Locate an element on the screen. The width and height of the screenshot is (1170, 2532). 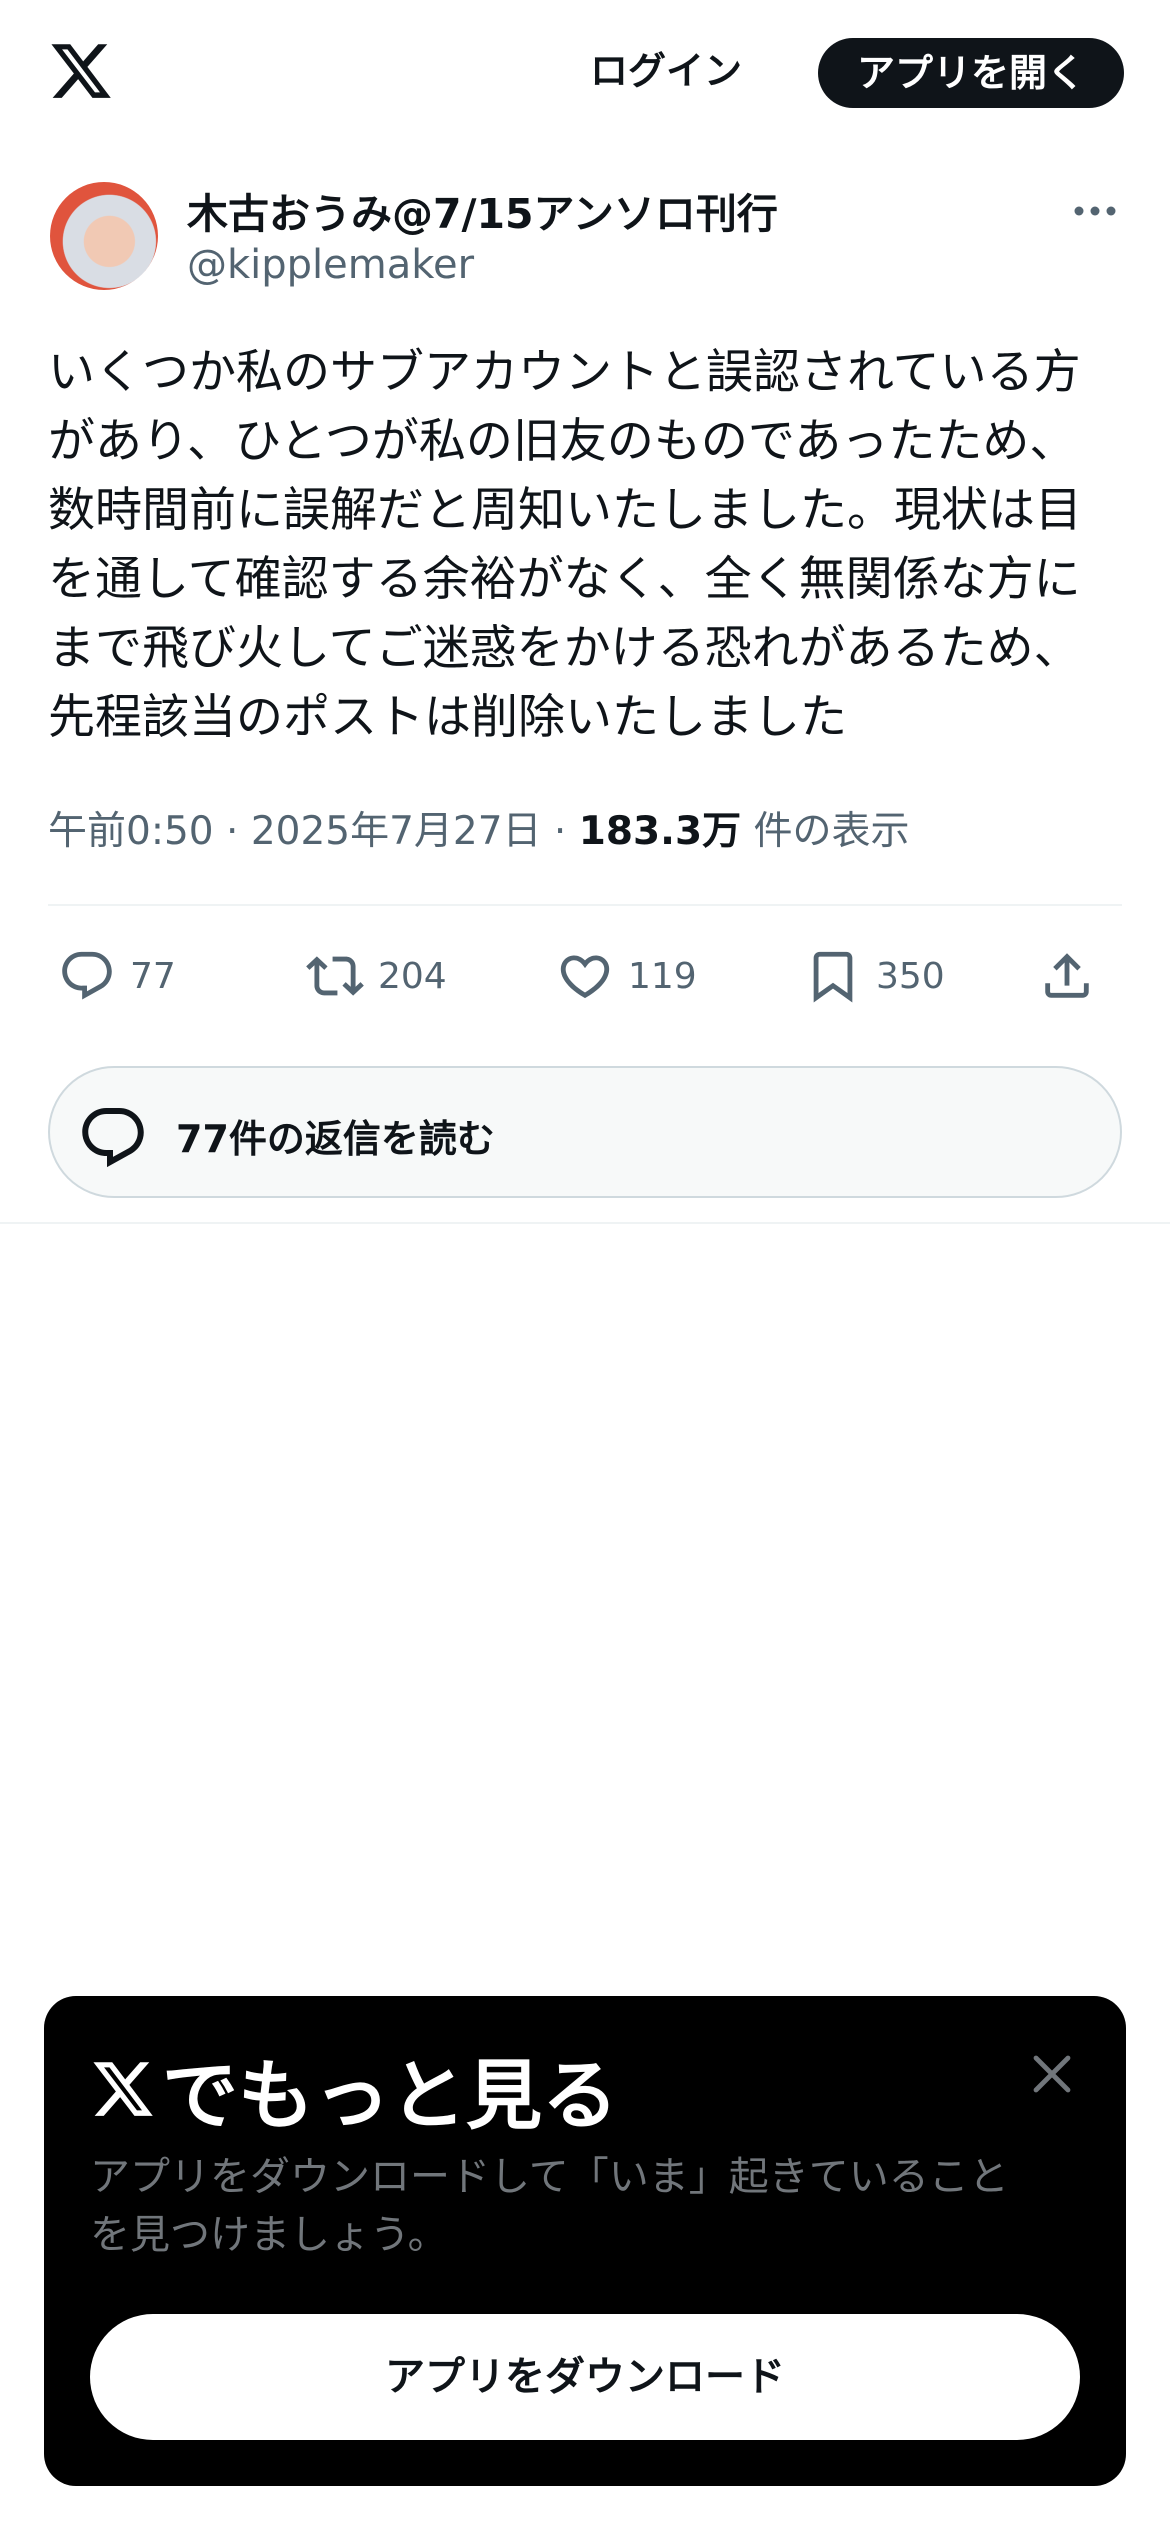
tweet-meta: 午前0:50 · 2025年7月27日 · 183.3万 件の表示 is located at coordinates (479, 828).